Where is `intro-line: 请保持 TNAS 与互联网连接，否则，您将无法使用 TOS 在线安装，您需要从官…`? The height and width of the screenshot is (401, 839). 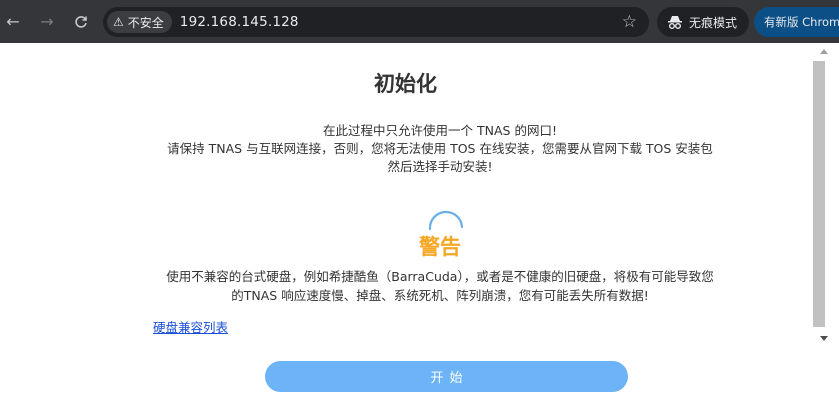 intro-line: 请保持 TNAS 与互联网连接，否则，您将无法使用 TOS 在线安装，您需要从官… is located at coordinates (440, 148).